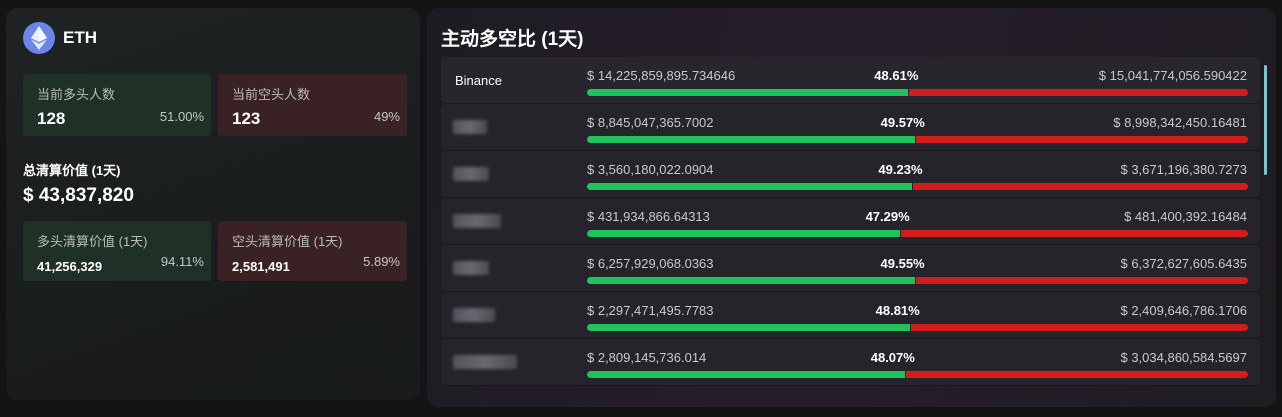 This screenshot has width=1282, height=417. Describe the element at coordinates (1172, 75) in the screenshot. I see `short-volume: $ 15,041,774,056.590422` at that location.